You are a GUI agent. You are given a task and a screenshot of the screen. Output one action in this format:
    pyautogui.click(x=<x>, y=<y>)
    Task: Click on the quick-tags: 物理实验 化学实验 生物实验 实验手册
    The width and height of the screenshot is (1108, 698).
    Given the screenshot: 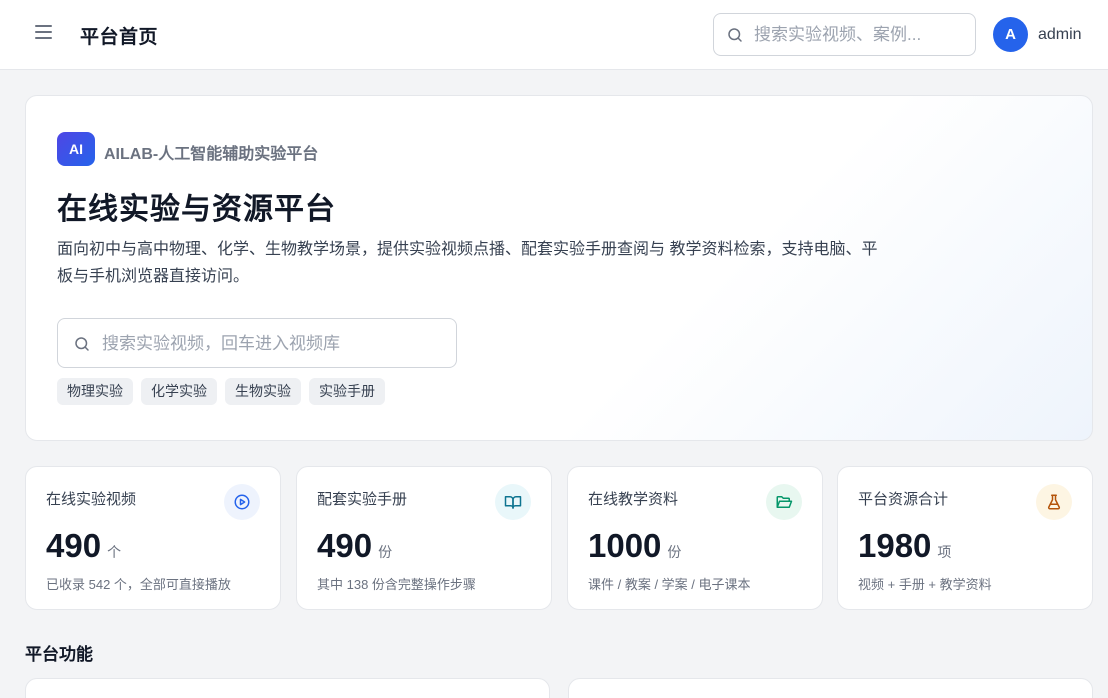 What is the action you would take?
    pyautogui.click(x=221, y=391)
    